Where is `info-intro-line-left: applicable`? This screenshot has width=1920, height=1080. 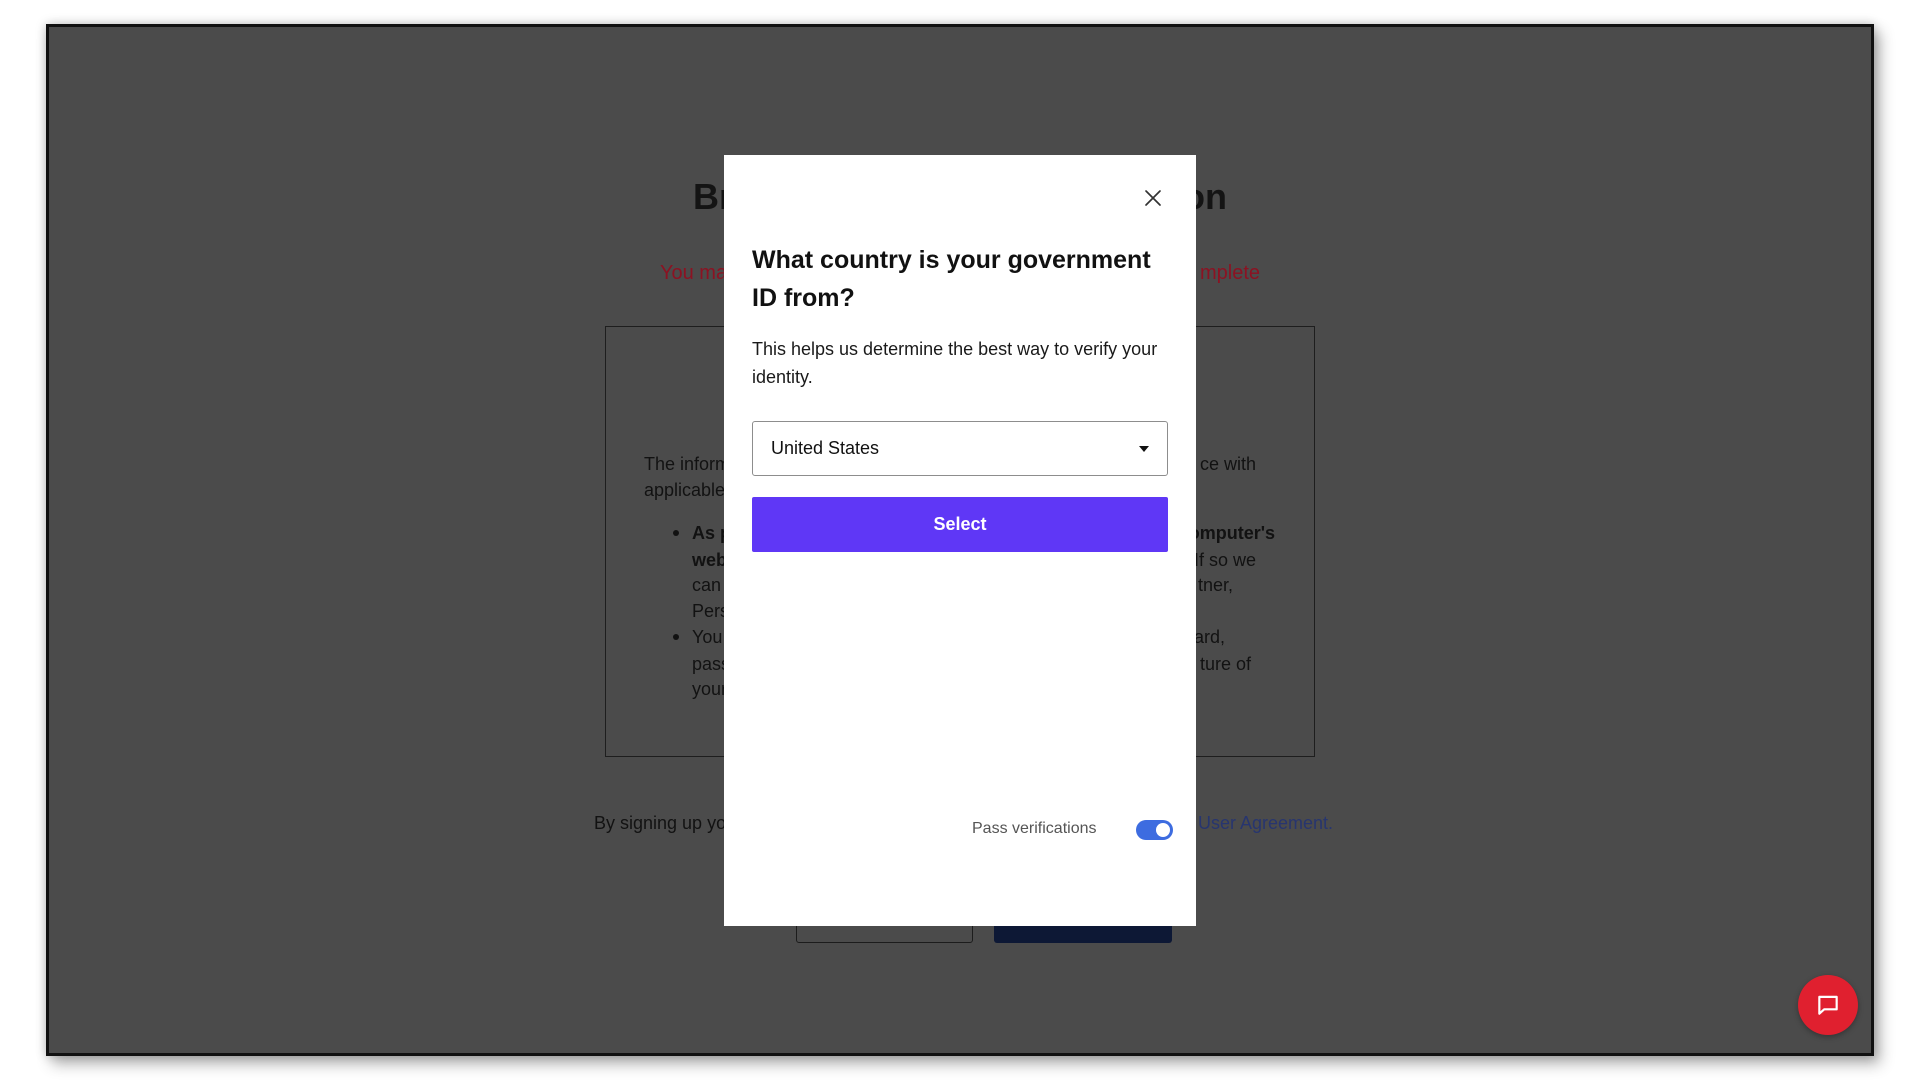
info-intro-line-left: applicable is located at coordinates (685, 490).